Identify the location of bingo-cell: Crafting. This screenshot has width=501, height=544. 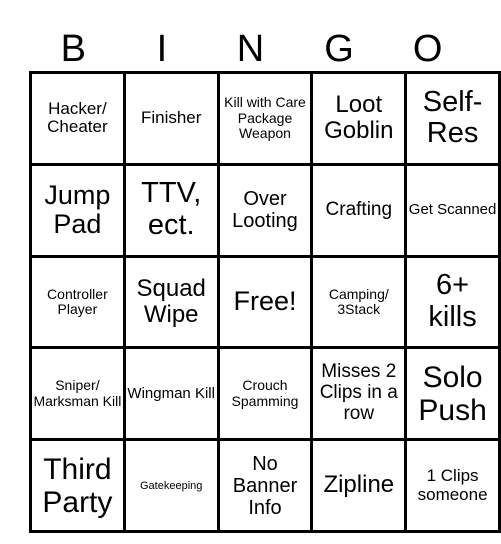
(359, 210).